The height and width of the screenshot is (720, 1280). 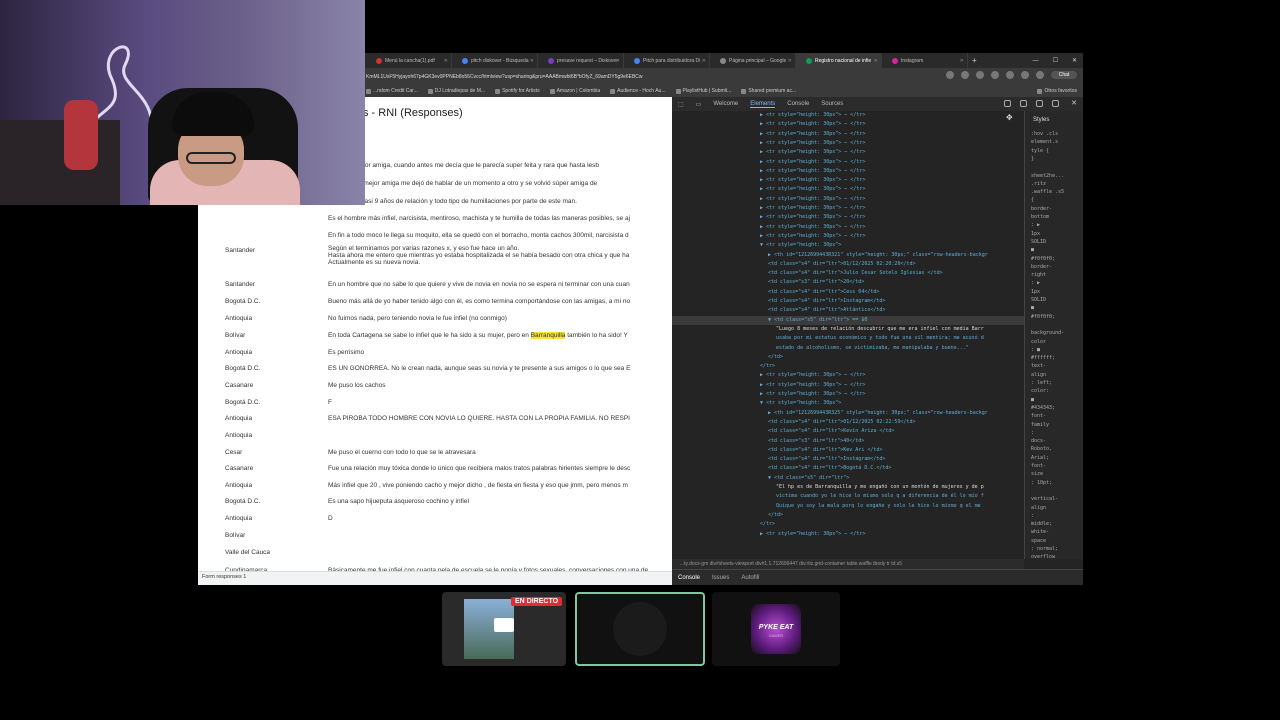 I want to click on table-row: Antioquia, so click(x=435, y=435).